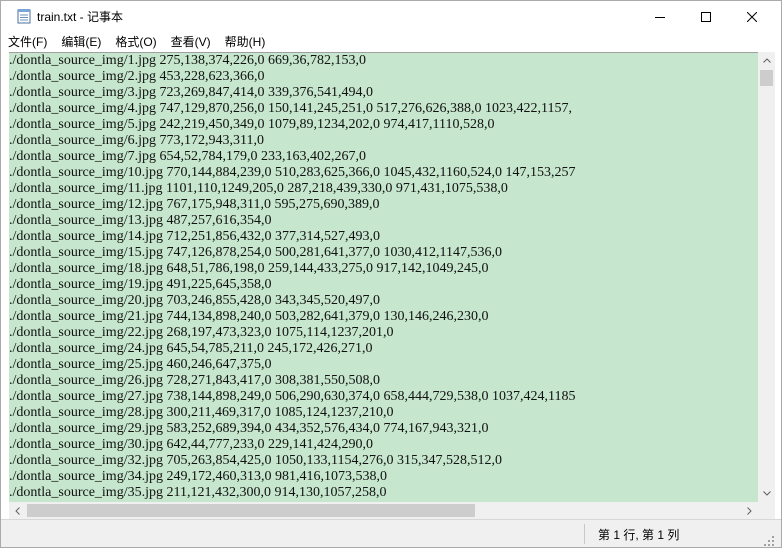  Describe the element at coordinates (769, 540) in the screenshot. I see `resize-grip-icon` at that location.